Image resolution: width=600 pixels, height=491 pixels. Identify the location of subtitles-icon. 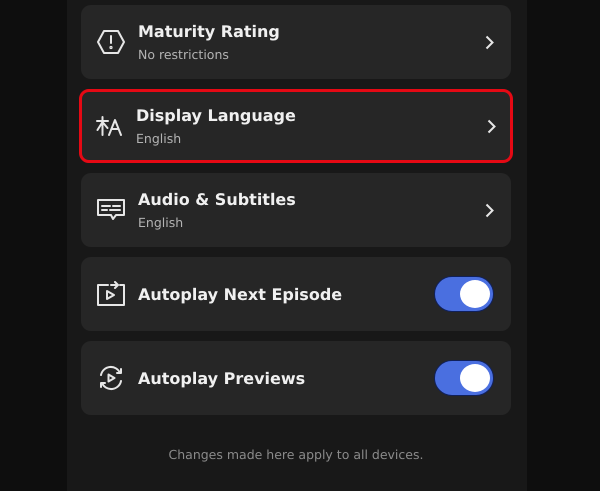
(111, 210).